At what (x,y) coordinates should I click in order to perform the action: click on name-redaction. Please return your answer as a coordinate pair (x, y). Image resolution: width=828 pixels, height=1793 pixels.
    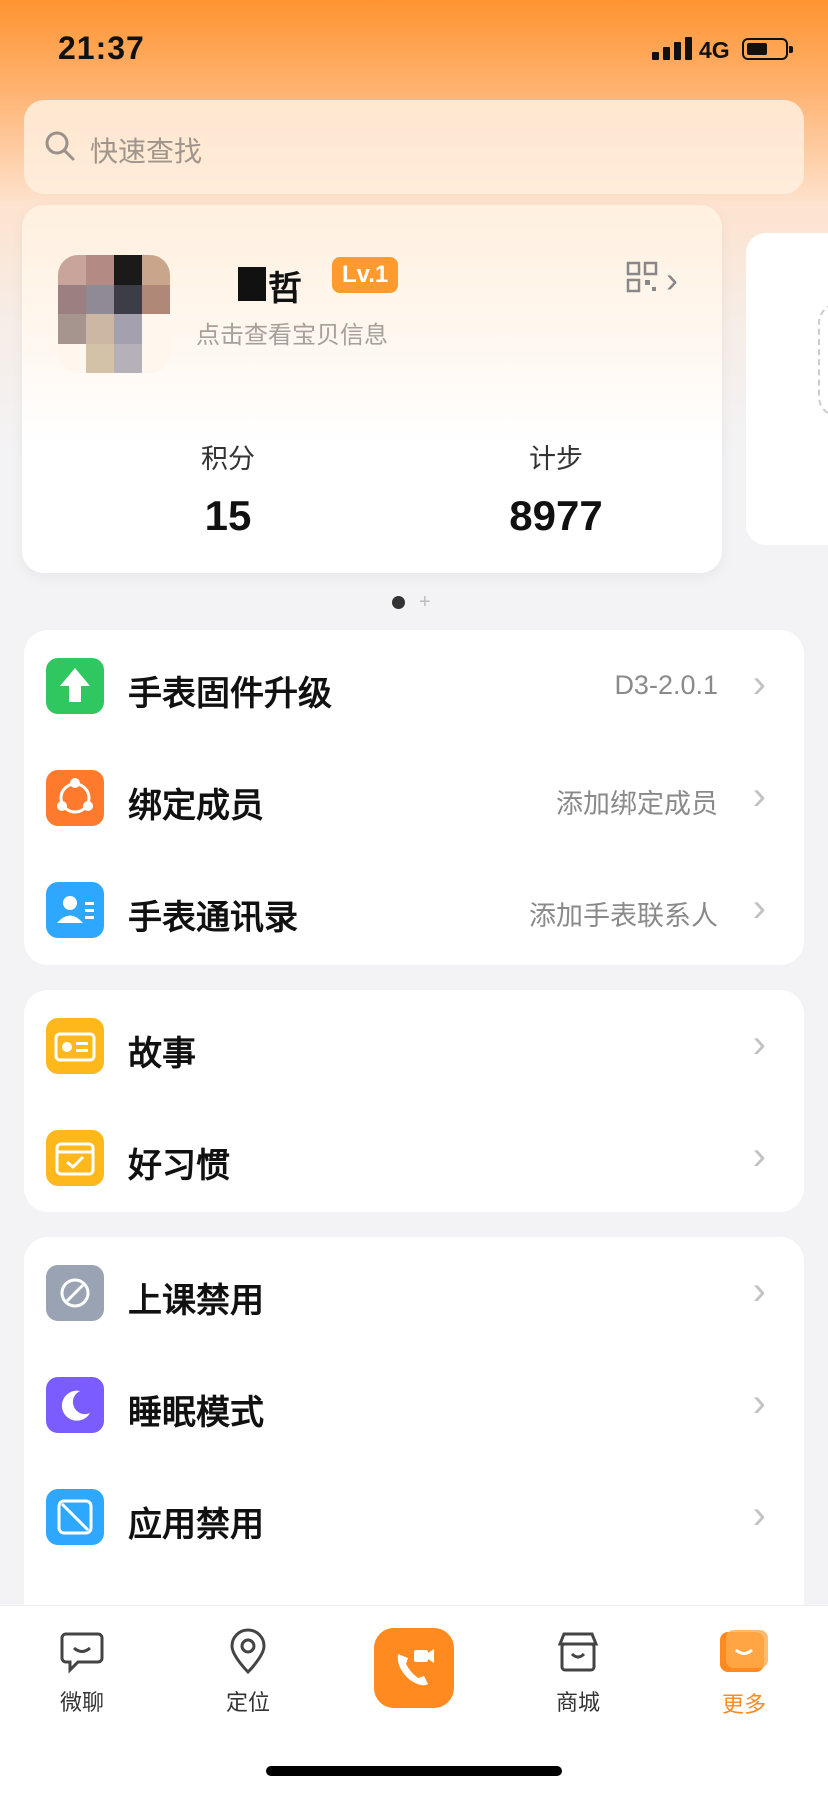
    Looking at the image, I should click on (252, 284).